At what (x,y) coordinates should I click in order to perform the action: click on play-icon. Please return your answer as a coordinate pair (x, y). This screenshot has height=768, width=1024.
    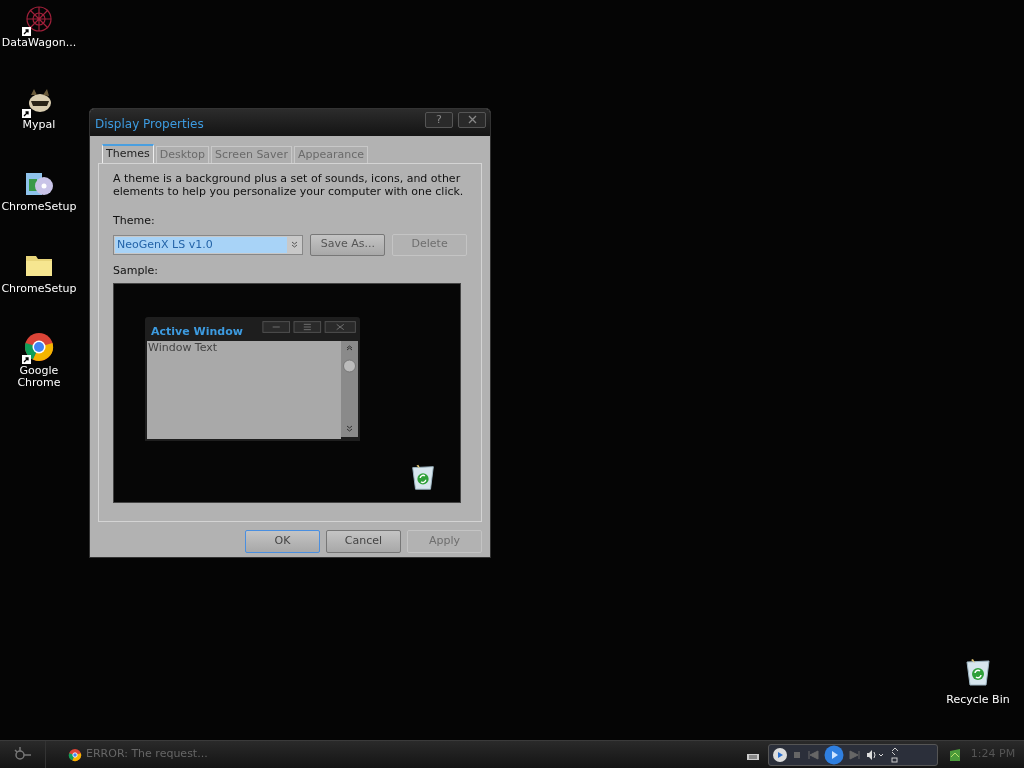
    Looking at the image, I should click on (834, 754).